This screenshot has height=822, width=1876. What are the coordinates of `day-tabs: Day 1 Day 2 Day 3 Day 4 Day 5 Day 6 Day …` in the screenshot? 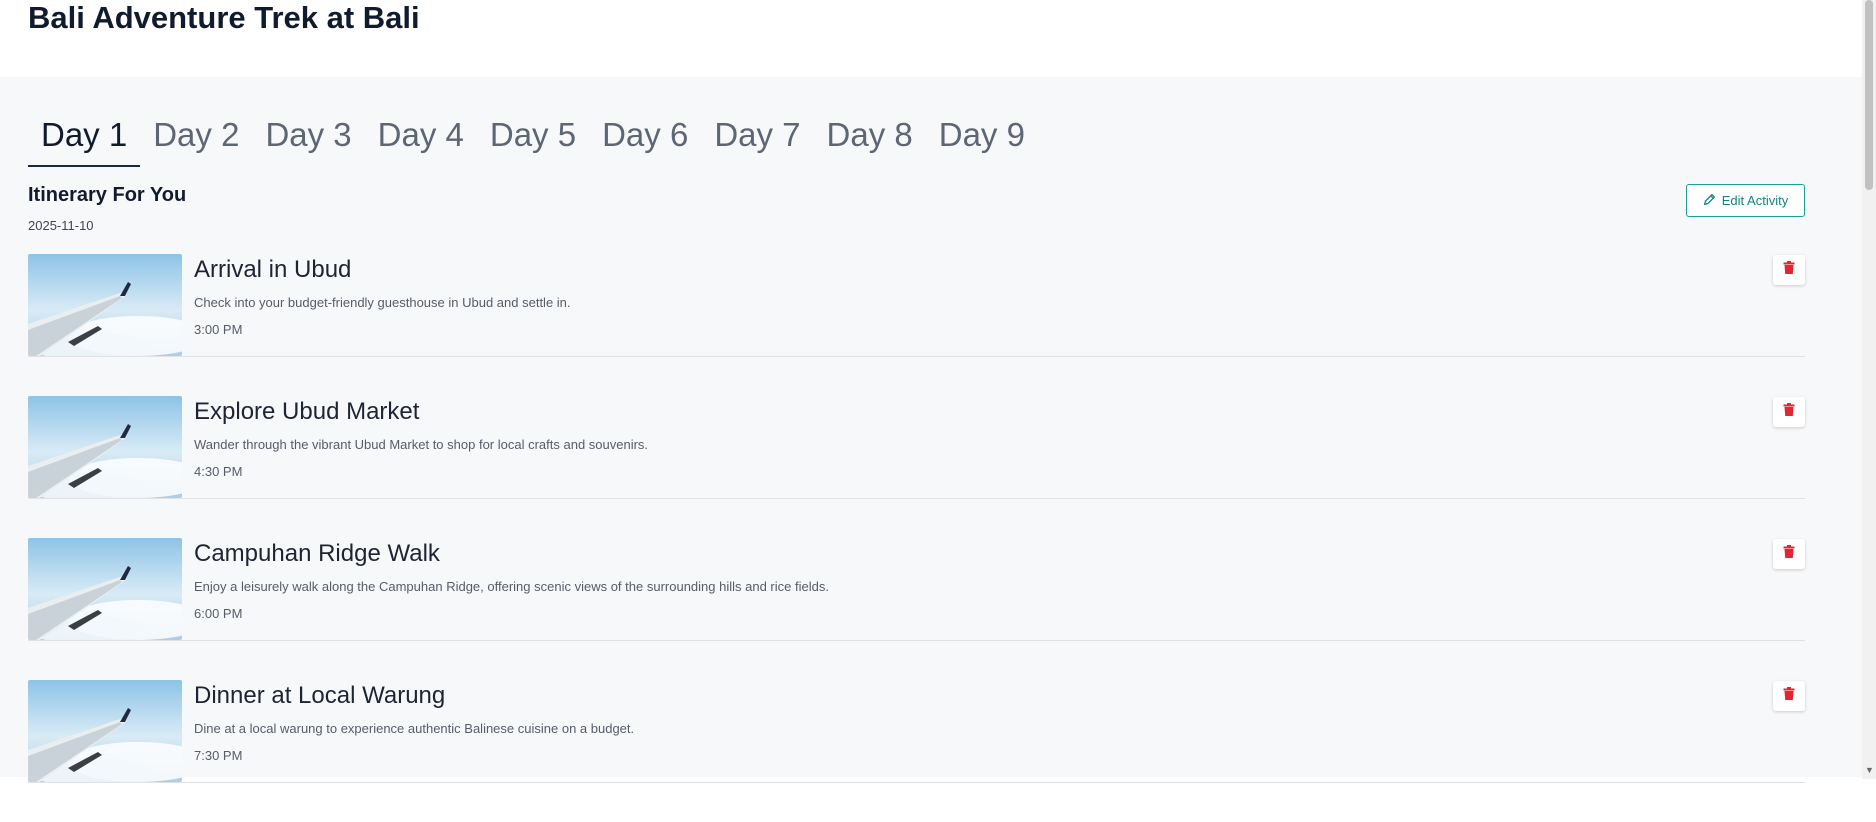 It's located at (533, 140).